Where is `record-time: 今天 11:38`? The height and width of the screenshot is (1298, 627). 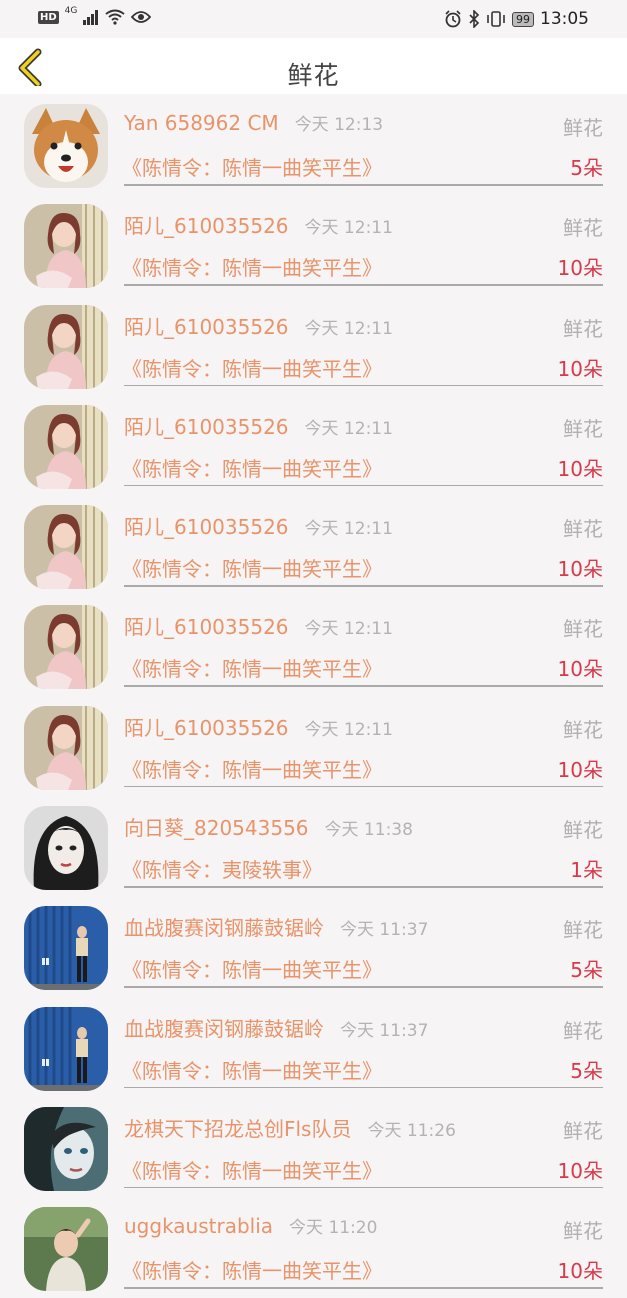
record-time: 今天 11:38 is located at coordinates (368, 830).